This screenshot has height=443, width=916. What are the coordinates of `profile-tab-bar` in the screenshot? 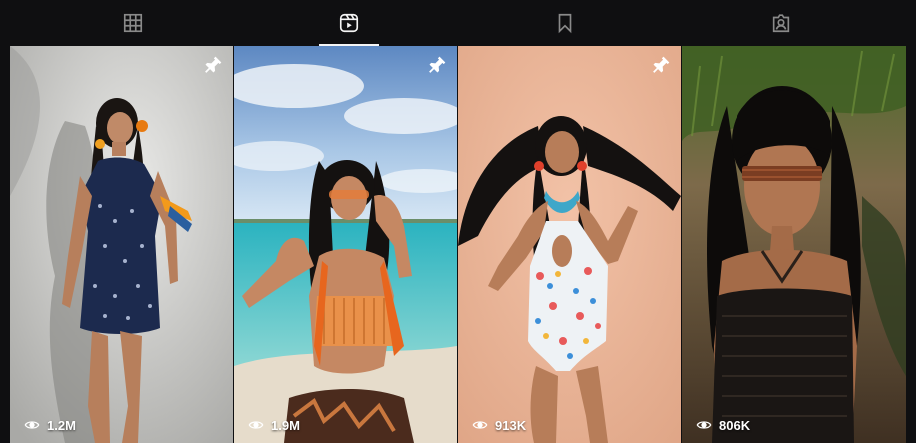 It's located at (458, 23).